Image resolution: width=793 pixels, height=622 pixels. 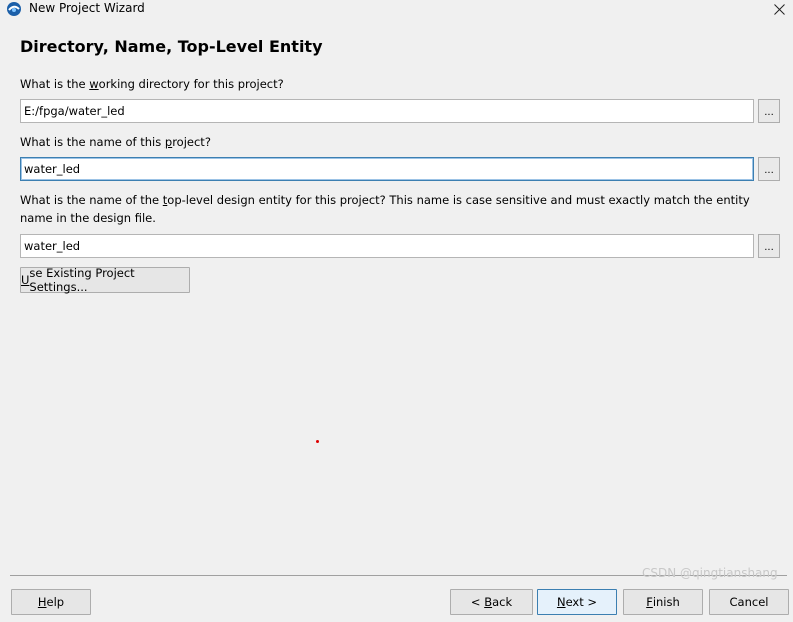 What do you see at coordinates (396, 9) in the screenshot?
I see `title-bar: New Project Wizard` at bounding box center [396, 9].